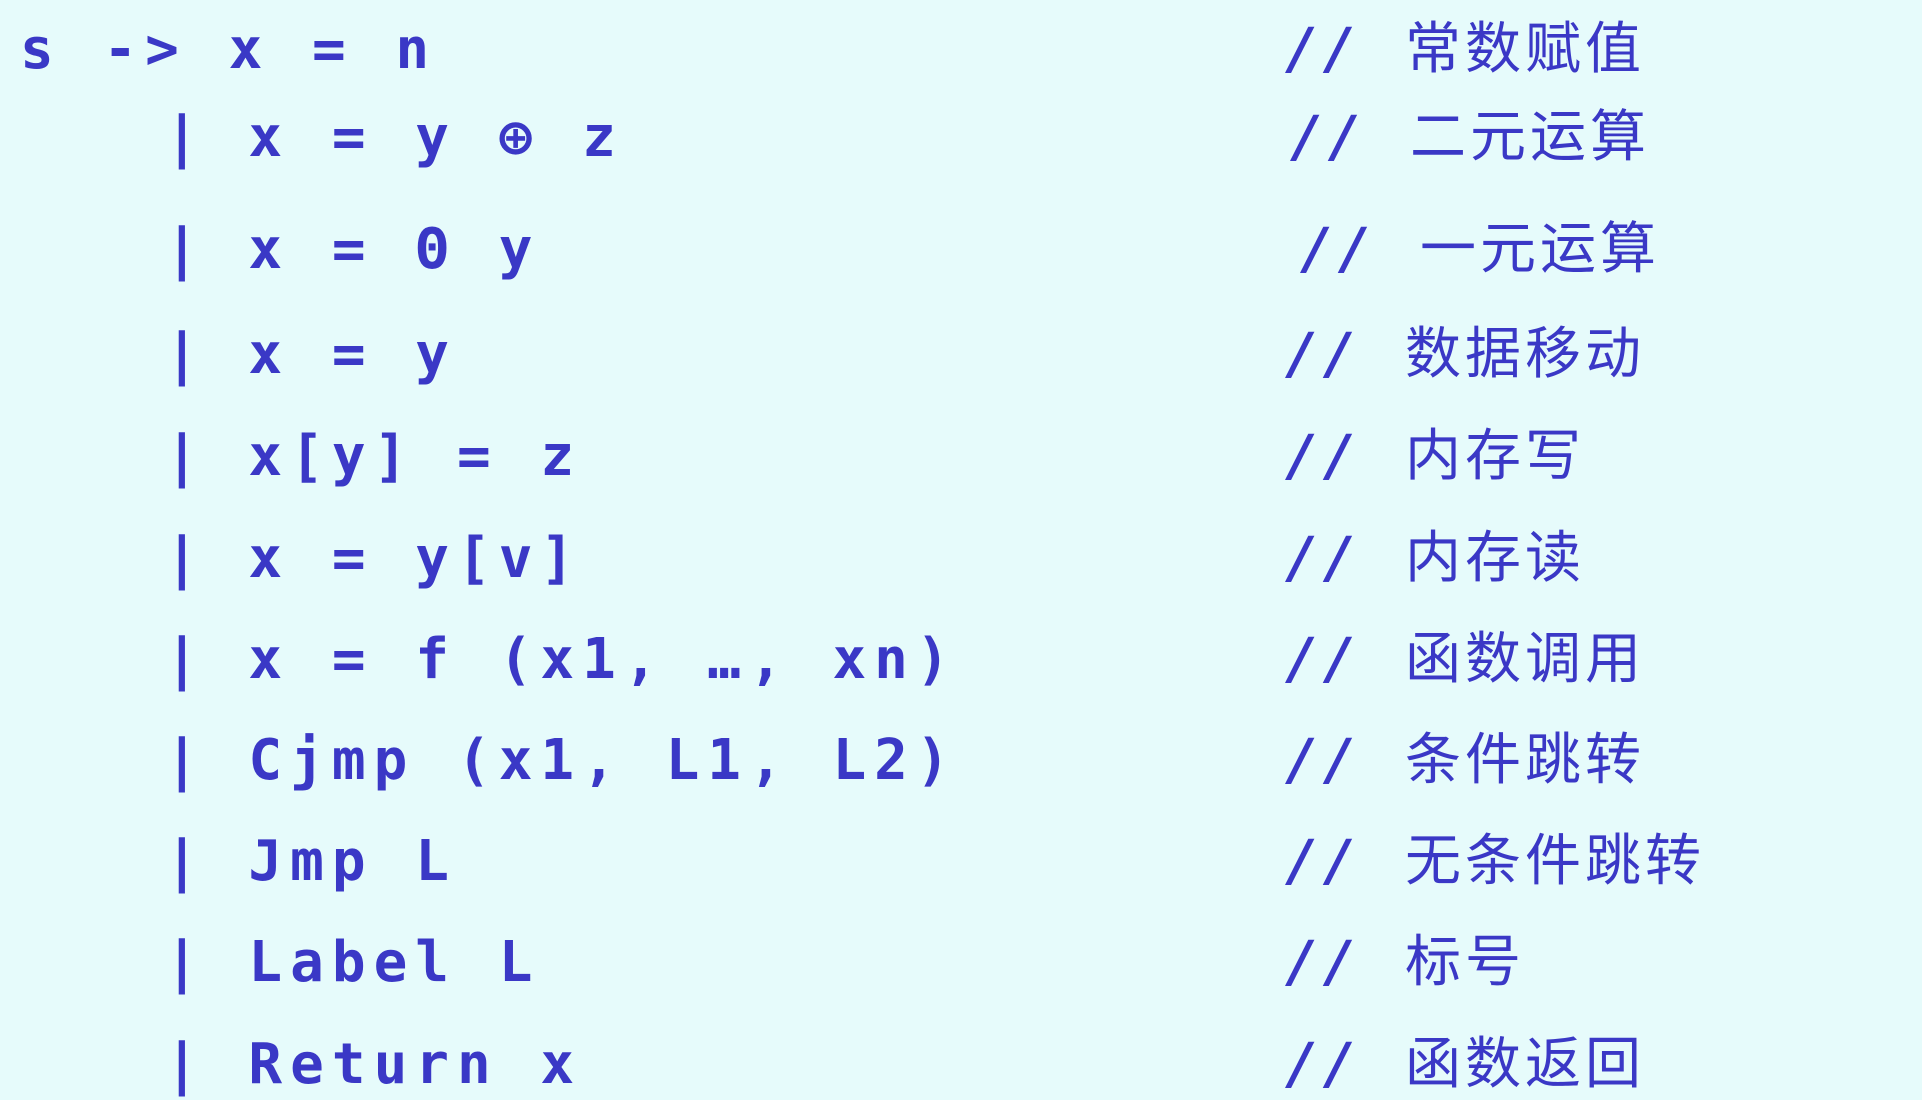 The width and height of the screenshot is (1922, 1100). I want to click on comment-text: 函数返回, so click(1525, 1064).